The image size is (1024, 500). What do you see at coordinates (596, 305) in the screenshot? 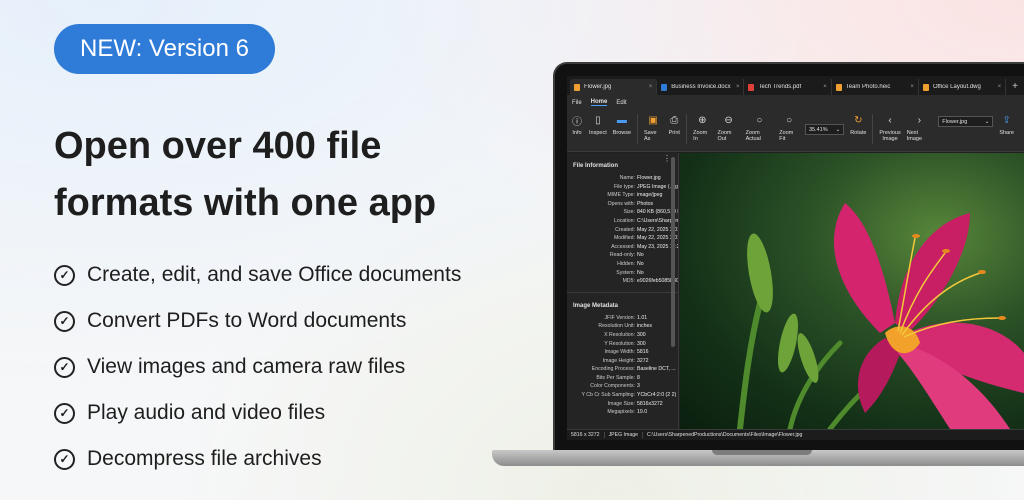
I see `image-metadata-title: Image Metadata` at bounding box center [596, 305].